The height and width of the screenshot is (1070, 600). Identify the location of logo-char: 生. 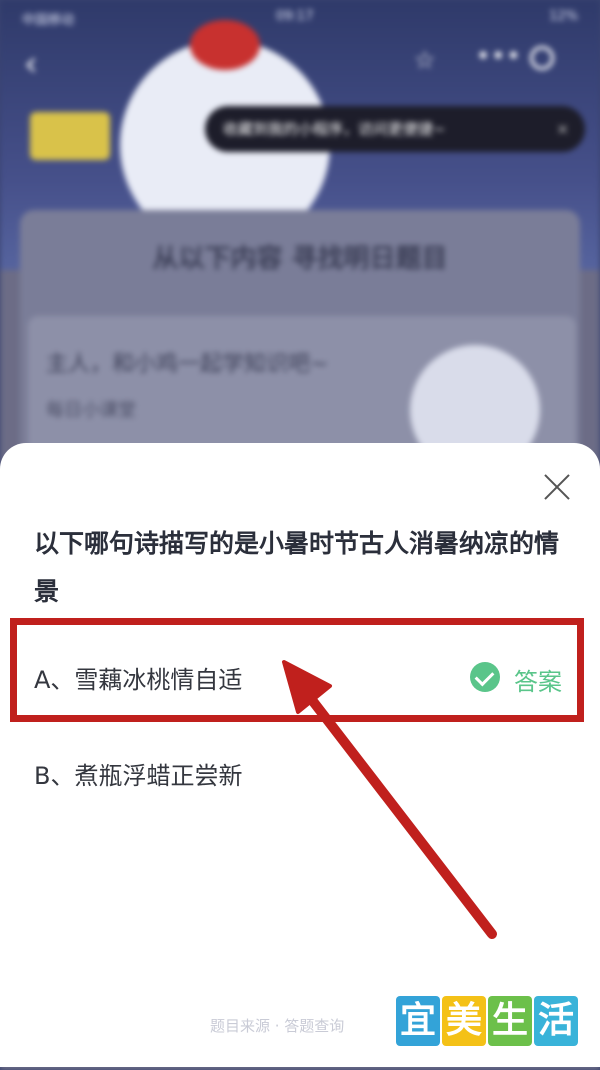
(510, 1021).